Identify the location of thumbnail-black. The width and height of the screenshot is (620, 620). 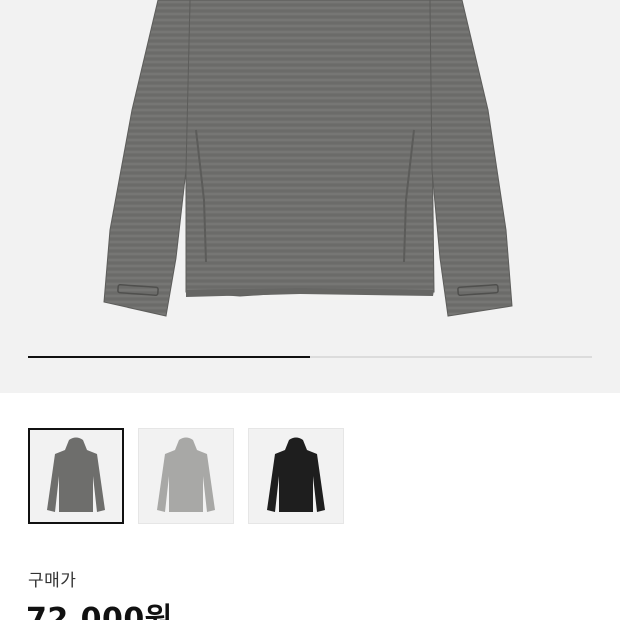
(296, 476).